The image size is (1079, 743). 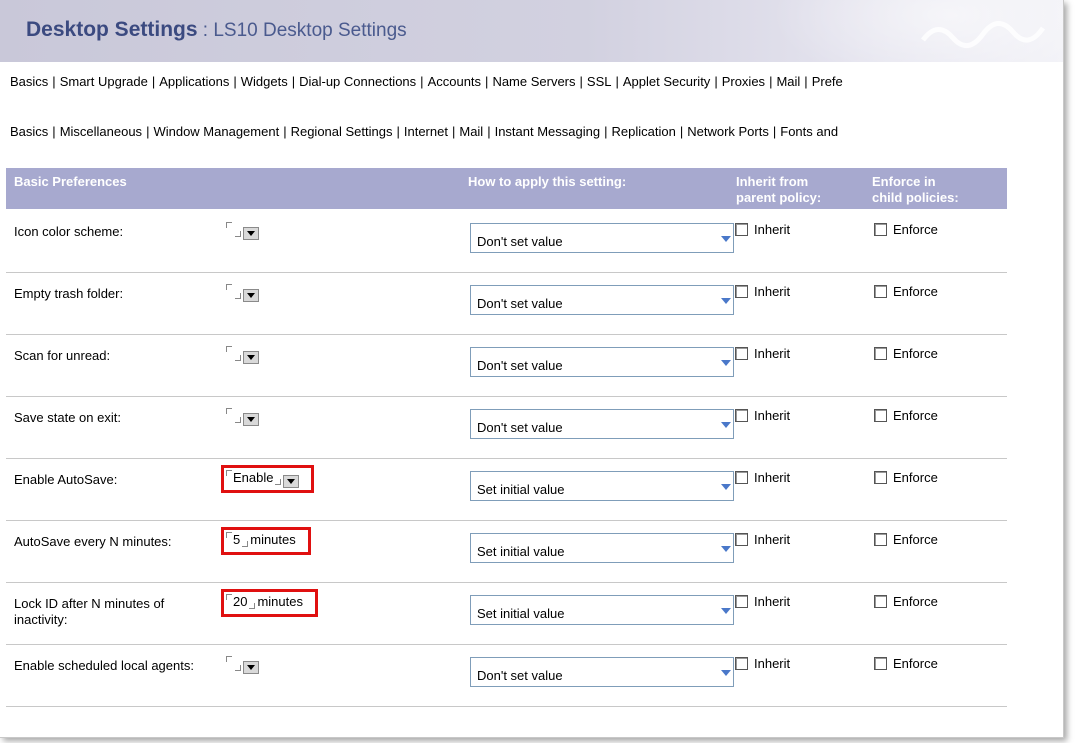 I want to click on secondary-tab-0: Basics, so click(x=29, y=131).